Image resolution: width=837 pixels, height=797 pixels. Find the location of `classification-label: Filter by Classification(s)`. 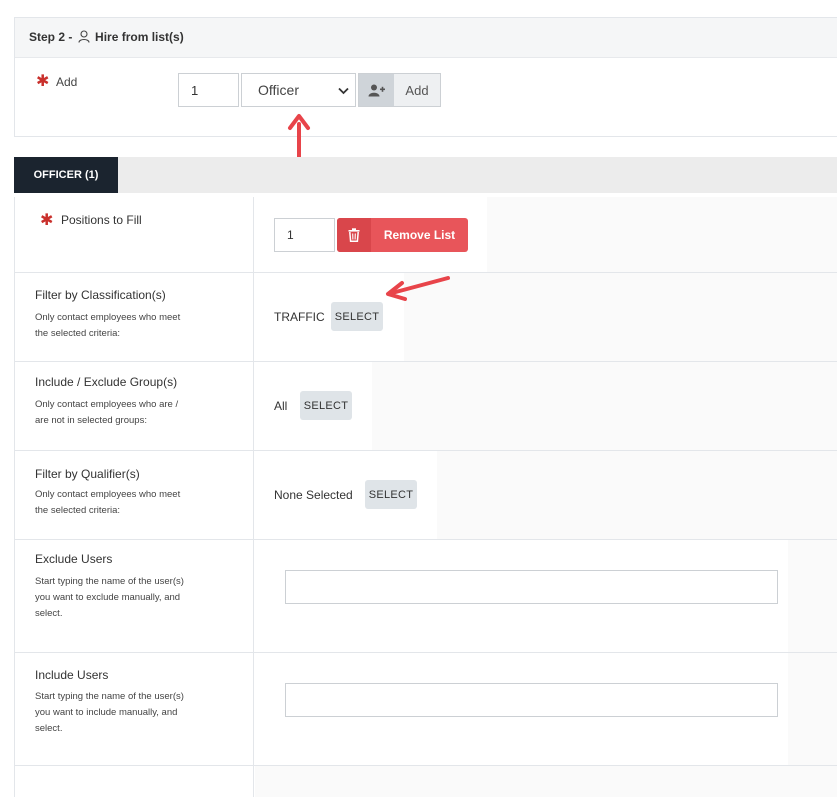

classification-label: Filter by Classification(s) is located at coordinates (100, 295).